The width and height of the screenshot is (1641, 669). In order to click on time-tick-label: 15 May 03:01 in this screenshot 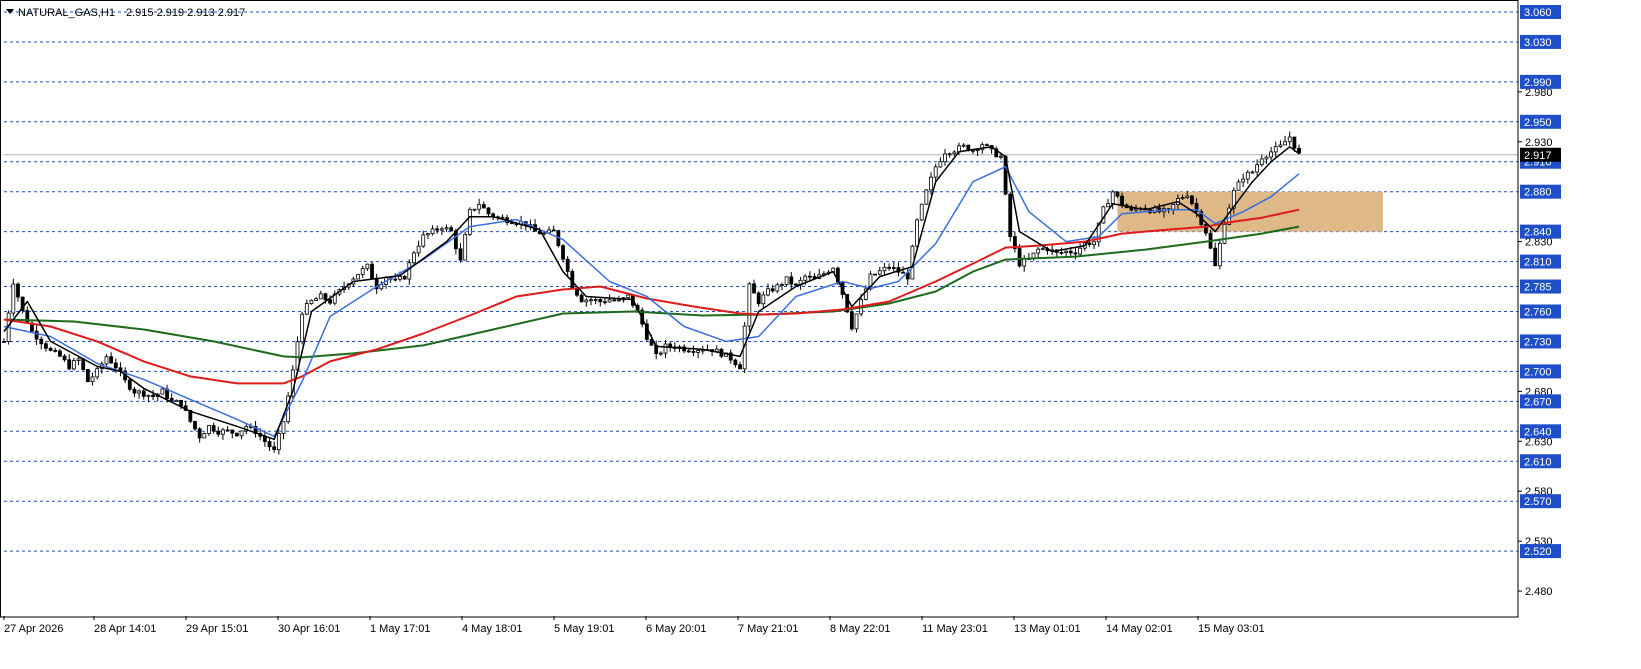, I will do `click(1231, 629)`.